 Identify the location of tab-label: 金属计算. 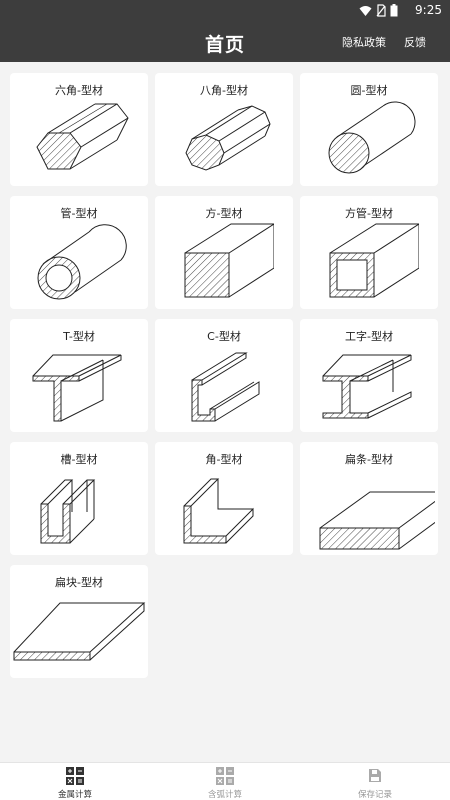
(74, 795).